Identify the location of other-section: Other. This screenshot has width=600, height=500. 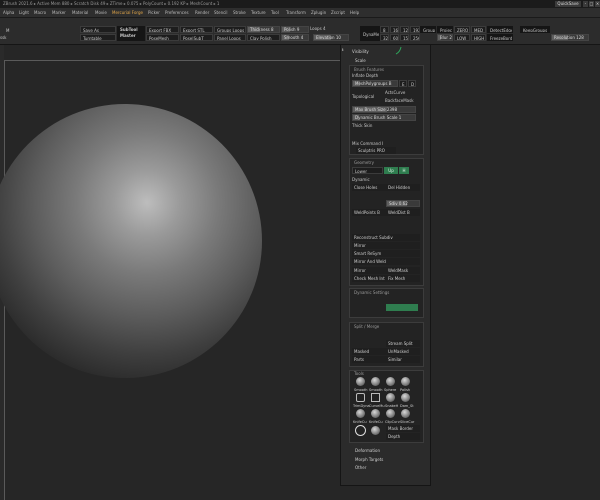
(360, 467).